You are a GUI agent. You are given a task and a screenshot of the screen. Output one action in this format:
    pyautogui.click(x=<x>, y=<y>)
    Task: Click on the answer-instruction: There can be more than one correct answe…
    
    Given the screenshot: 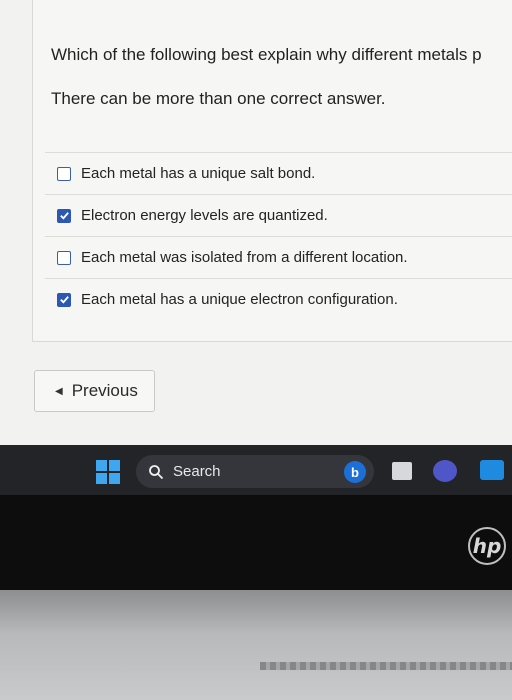 What is the action you would take?
    pyautogui.click(x=218, y=98)
    